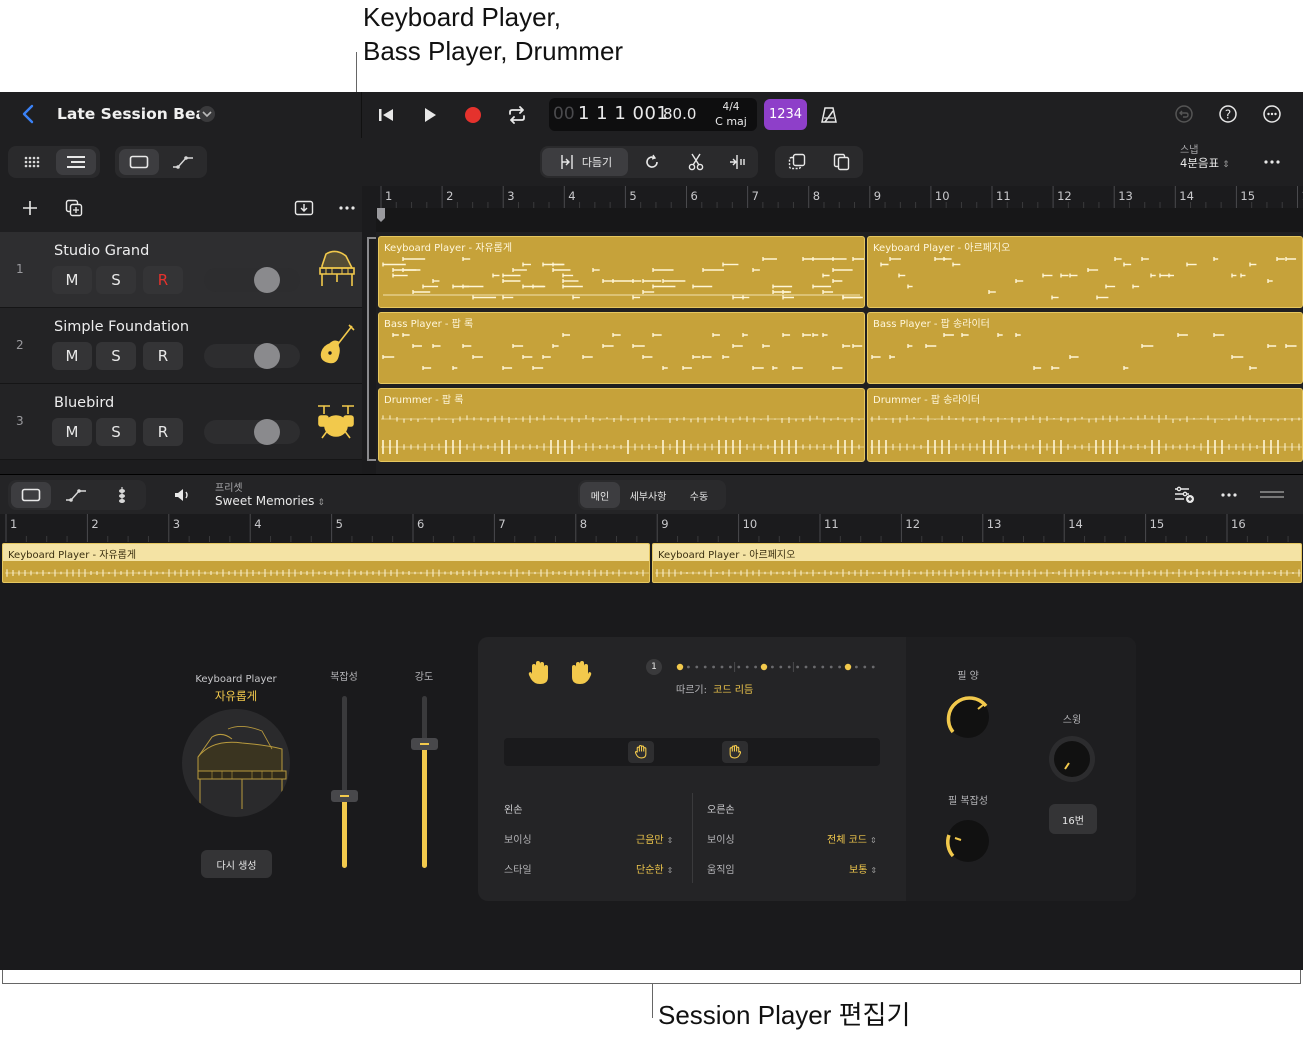  What do you see at coordinates (84, 403) in the screenshot?
I see `track-name: Bluebird` at bounding box center [84, 403].